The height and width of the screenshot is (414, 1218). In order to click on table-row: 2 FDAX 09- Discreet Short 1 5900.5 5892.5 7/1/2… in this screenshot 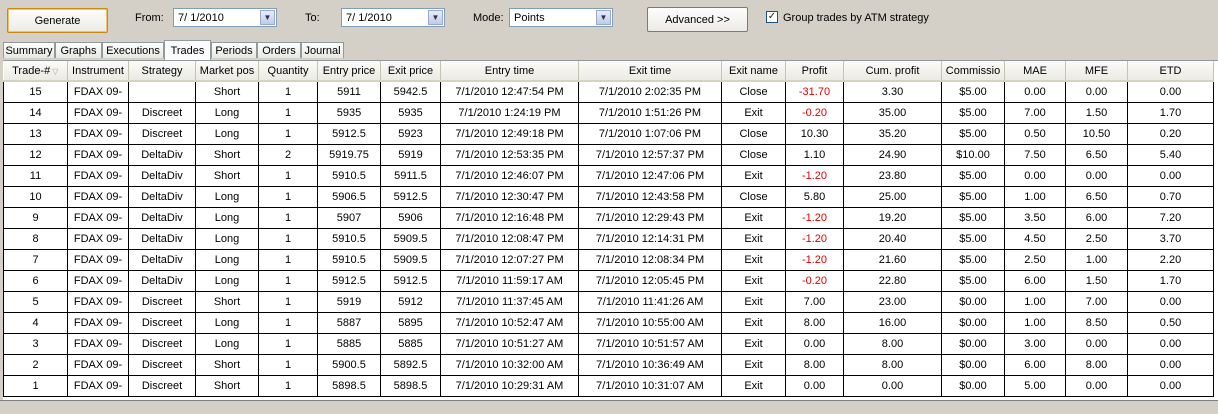, I will do `click(608, 365)`.